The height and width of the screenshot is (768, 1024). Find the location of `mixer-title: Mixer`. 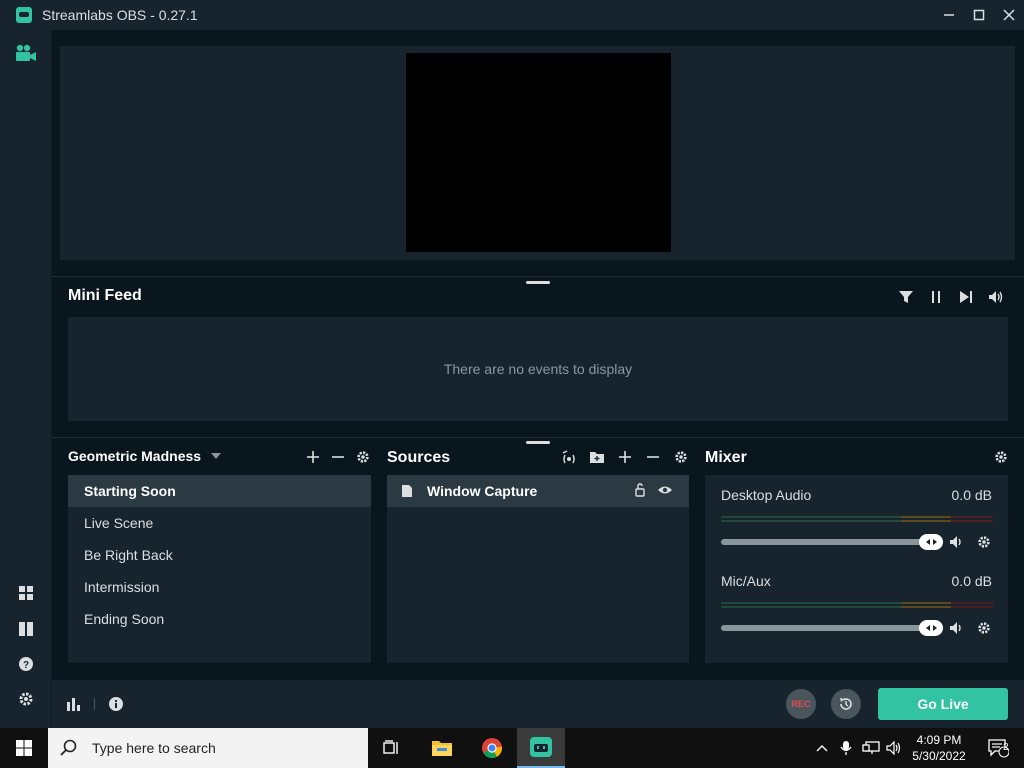

mixer-title: Mixer is located at coordinates (726, 457).